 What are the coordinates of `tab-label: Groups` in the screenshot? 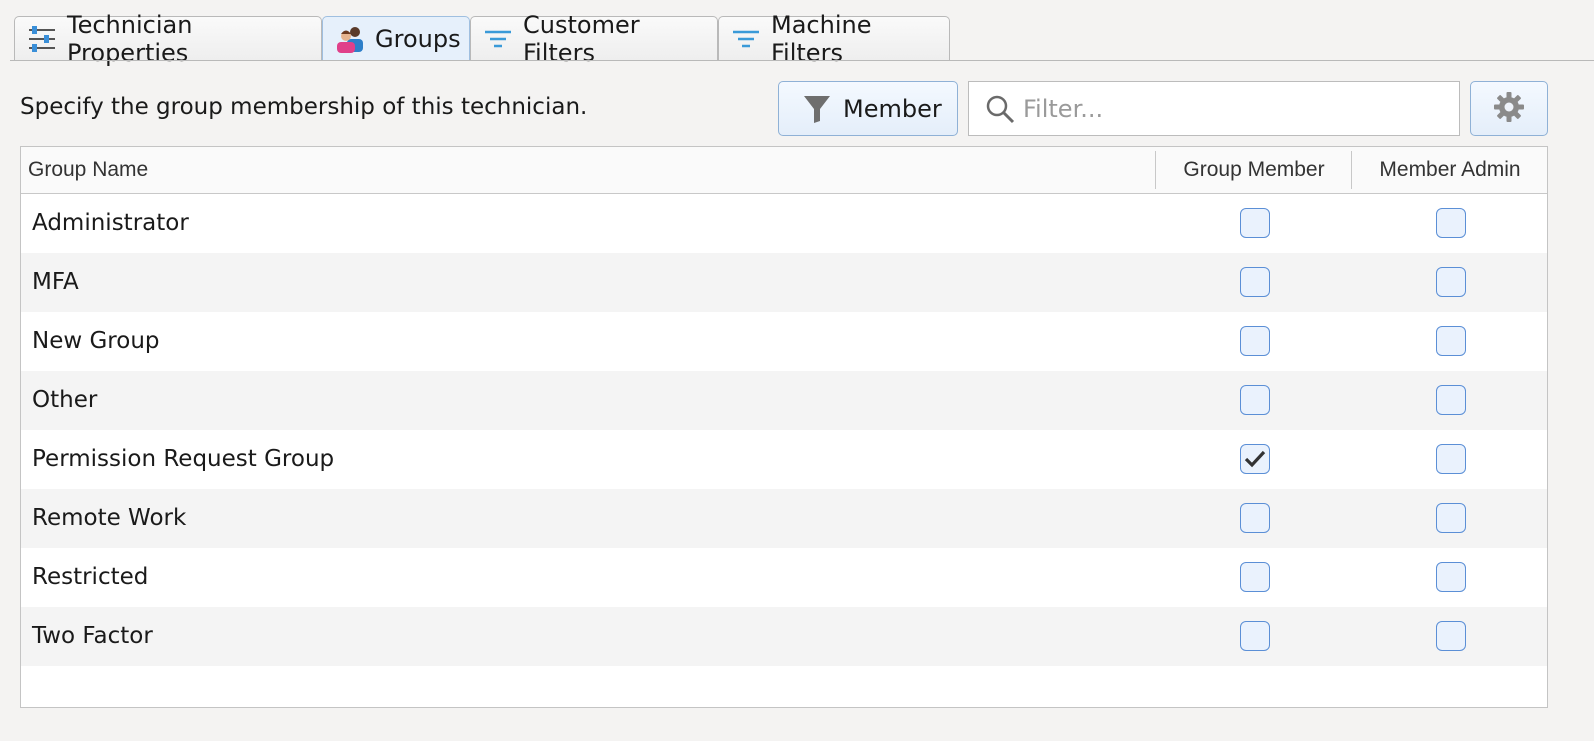 It's located at (418, 39).